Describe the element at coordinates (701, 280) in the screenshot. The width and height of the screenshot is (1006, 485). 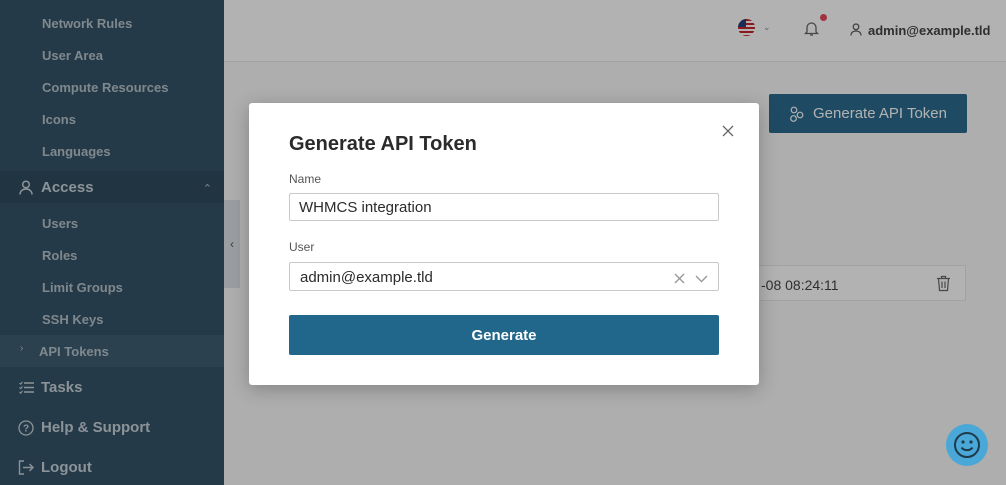
I see `chevron-down-icon` at that location.